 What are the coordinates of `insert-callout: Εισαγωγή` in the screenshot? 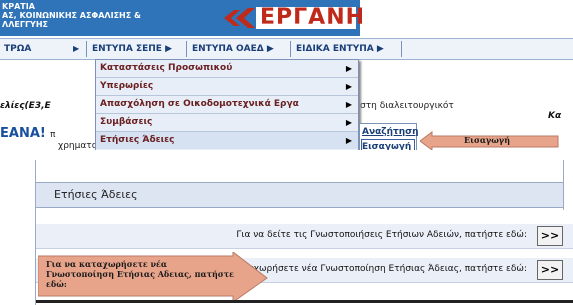 It's located at (489, 140).